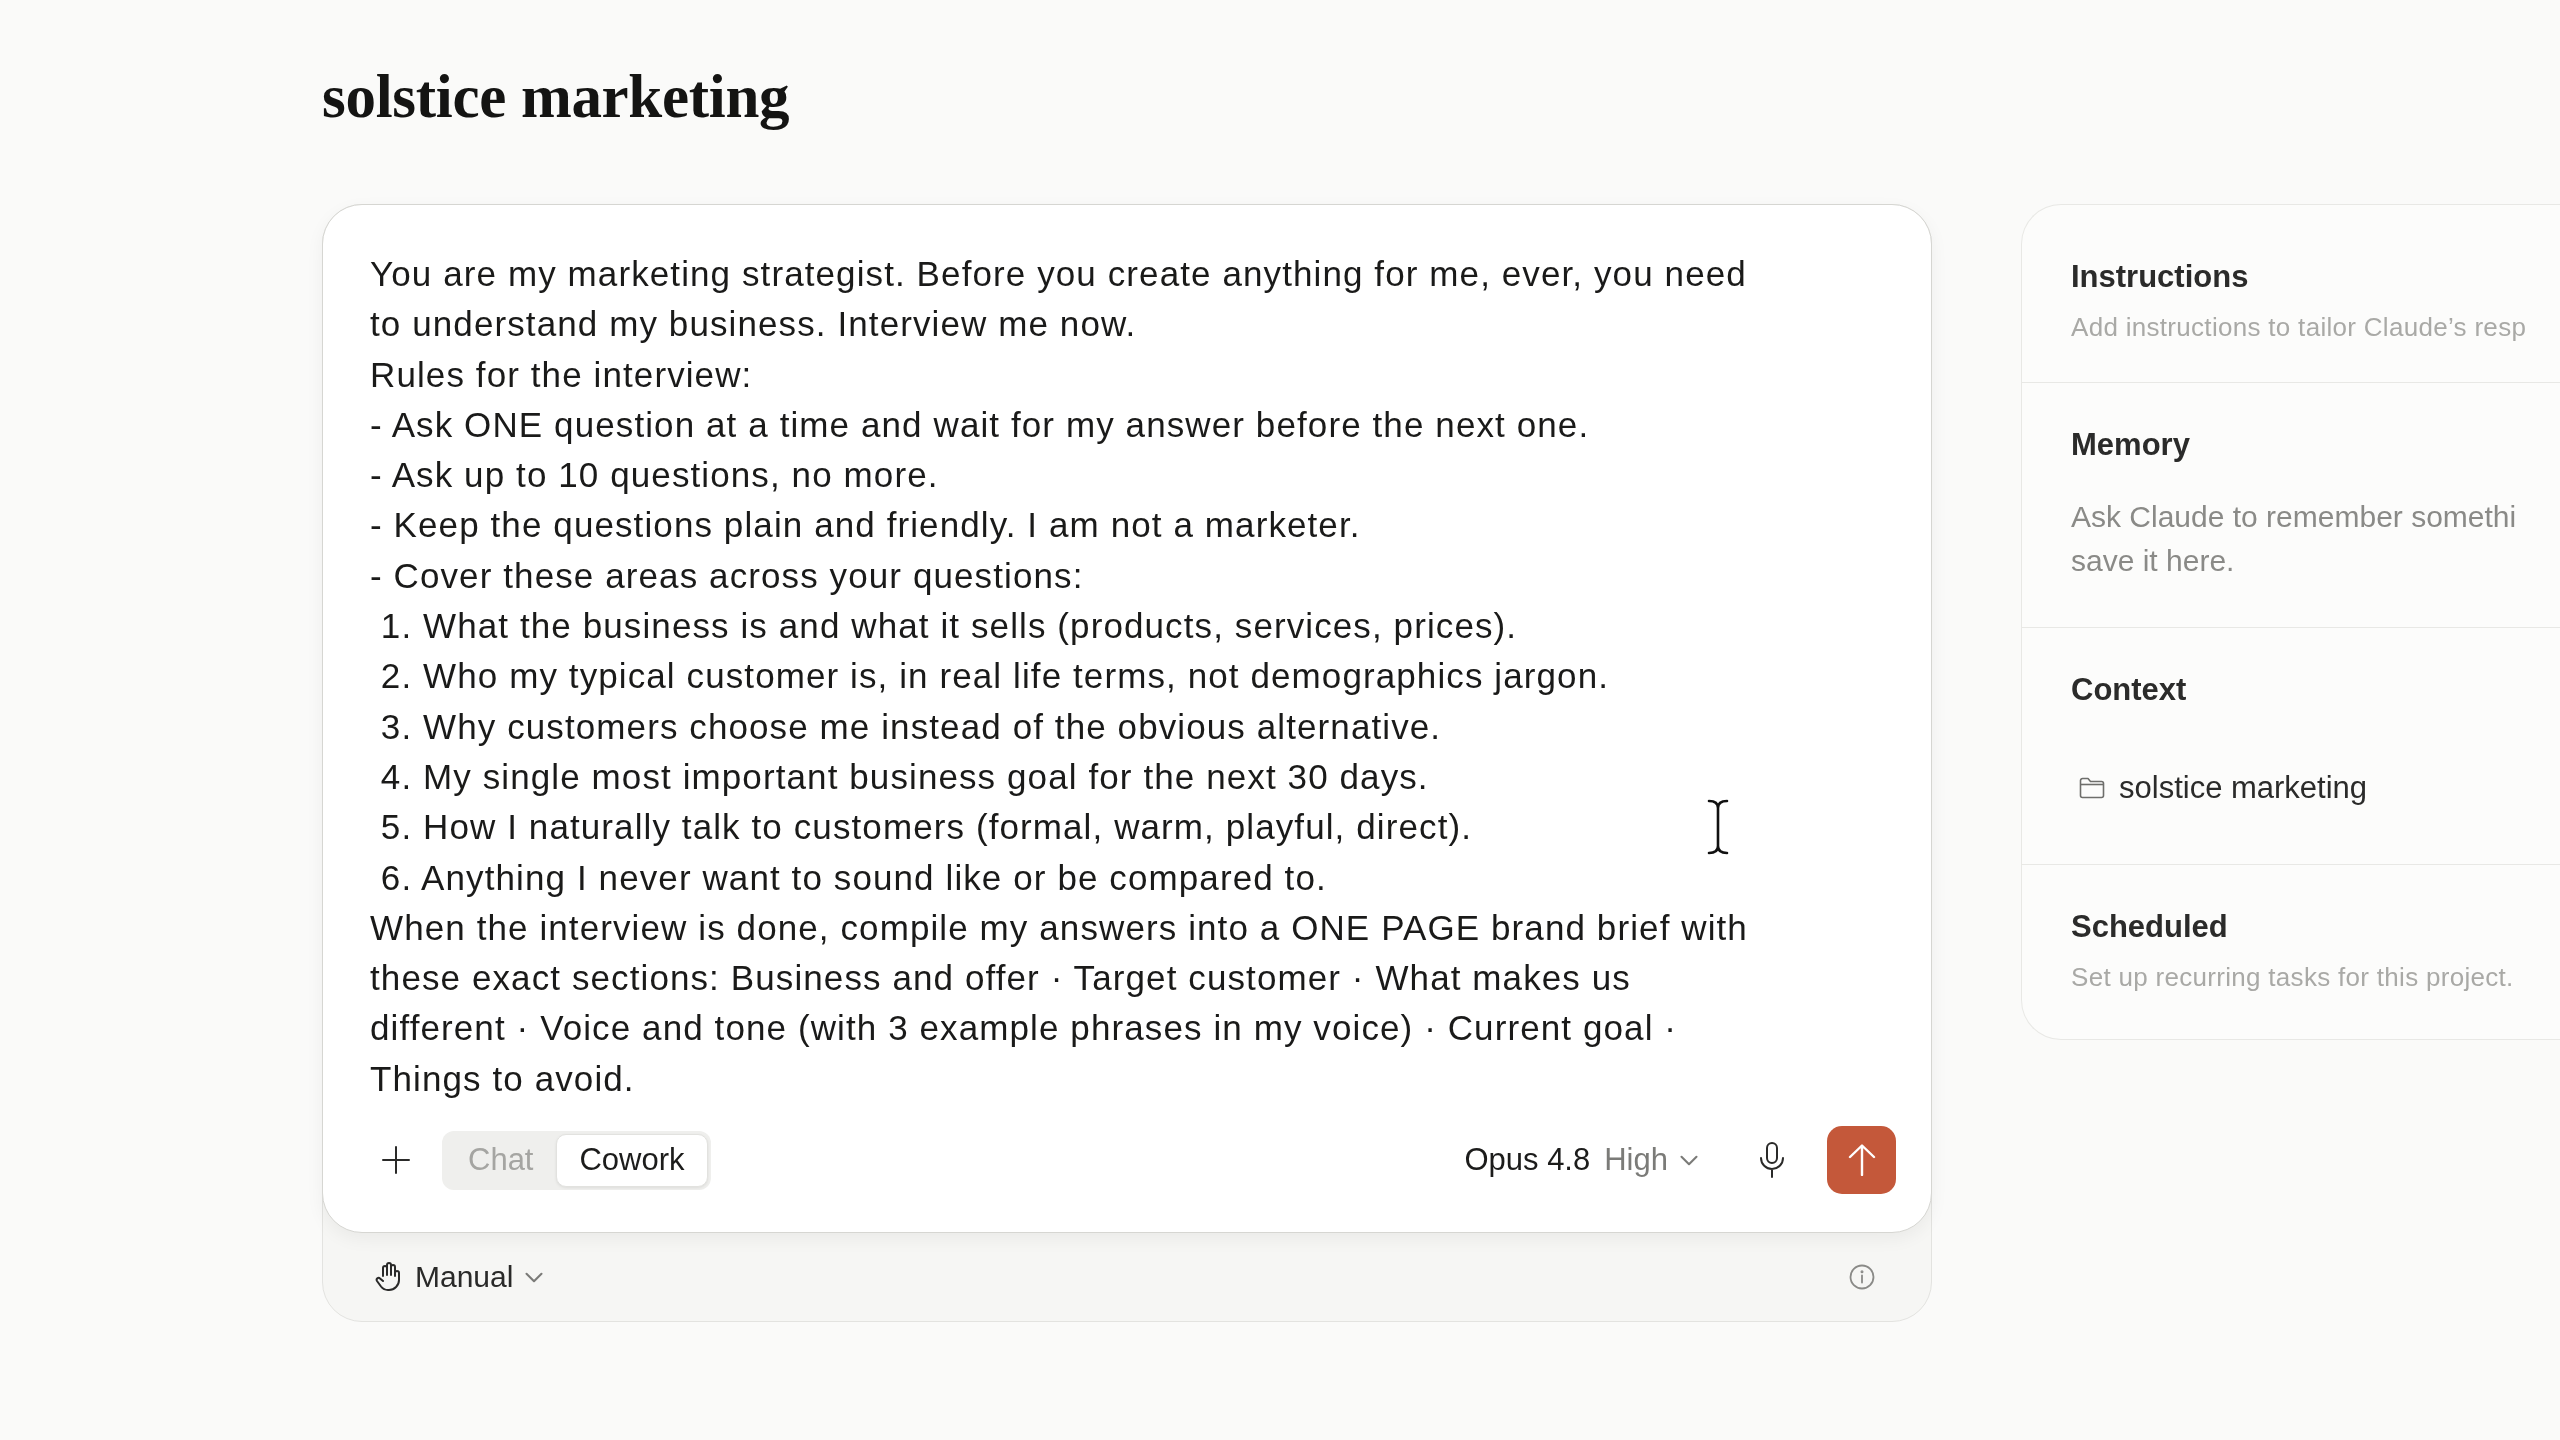 The image size is (2560, 1440). Describe the element at coordinates (632, 1160) in the screenshot. I see `mode-tab: Cowork` at that location.